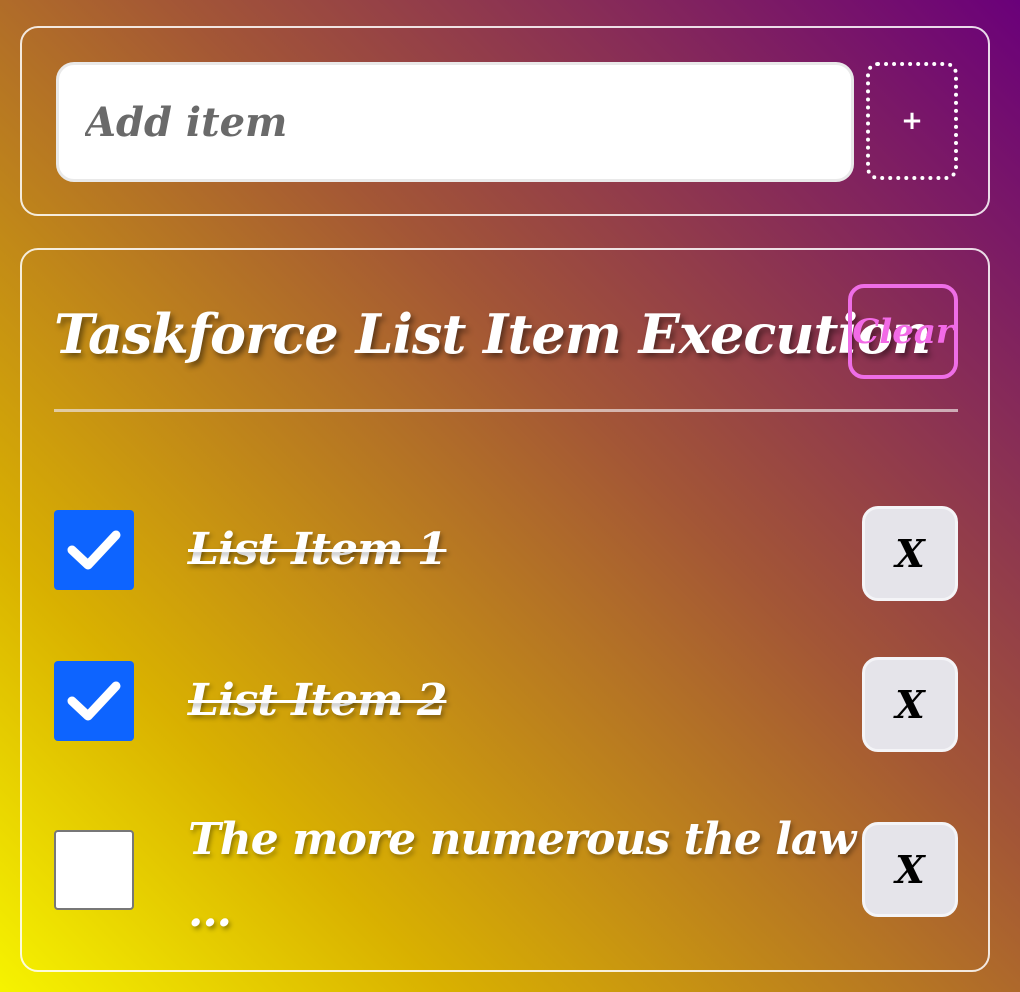 Image resolution: width=1020 pixels, height=992 pixels. Describe the element at coordinates (317, 700) in the screenshot. I see `item-label: List Item 2` at that location.